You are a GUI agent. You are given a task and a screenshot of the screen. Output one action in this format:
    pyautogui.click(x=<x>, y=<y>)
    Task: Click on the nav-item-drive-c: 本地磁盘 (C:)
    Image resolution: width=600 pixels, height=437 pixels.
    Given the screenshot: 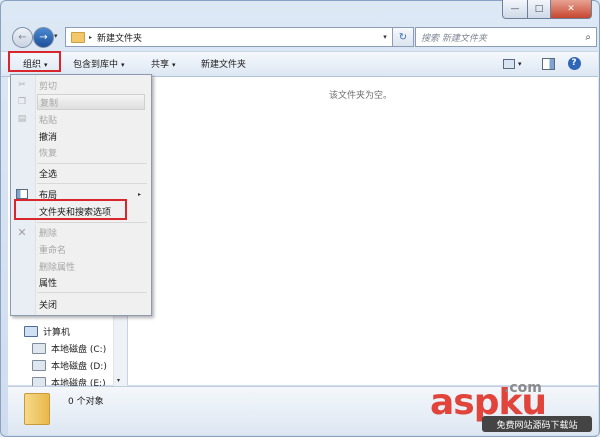 What is the action you would take?
    pyautogui.click(x=69, y=348)
    